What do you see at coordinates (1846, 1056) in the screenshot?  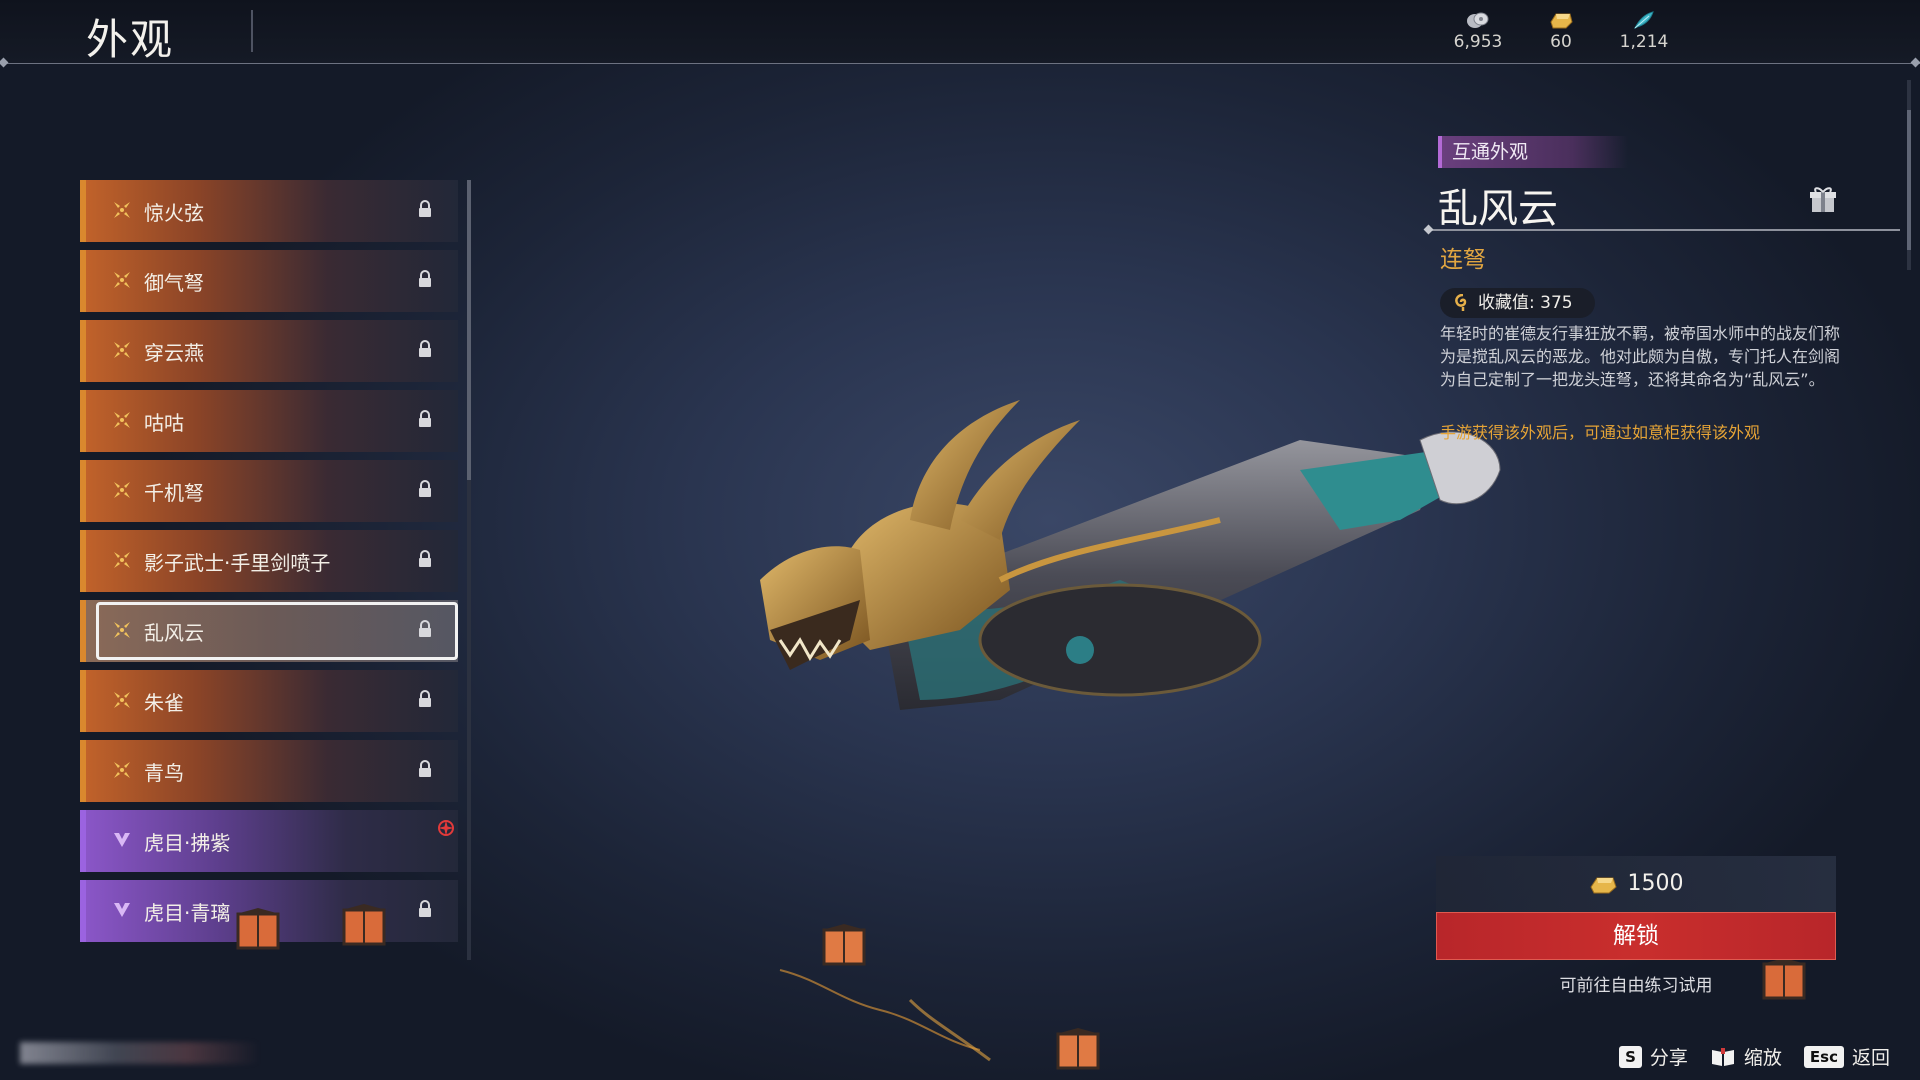 I see `back-hint: Esc 返回` at bounding box center [1846, 1056].